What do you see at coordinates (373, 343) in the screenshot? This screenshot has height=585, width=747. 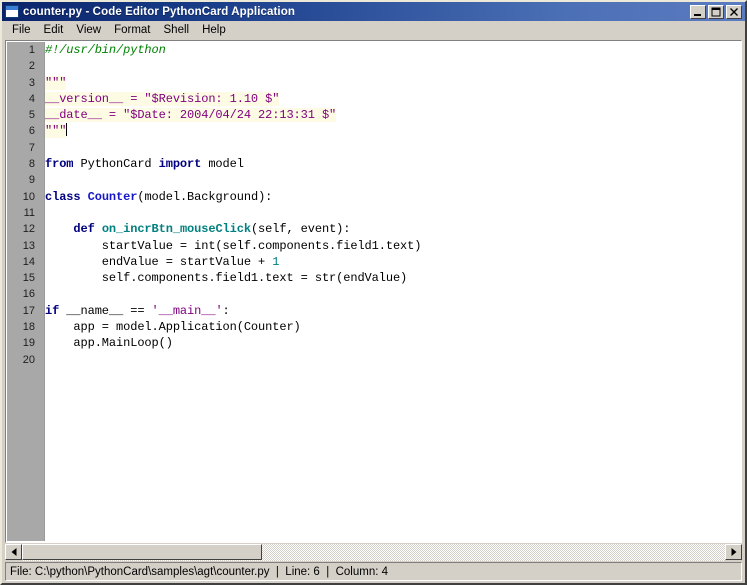 I see `code-line: 19 app.MainLoop()` at bounding box center [373, 343].